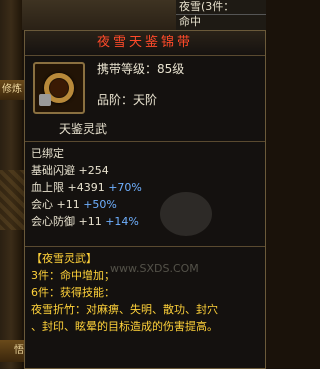  I want to click on belt-buckle-shape, so click(45, 100).